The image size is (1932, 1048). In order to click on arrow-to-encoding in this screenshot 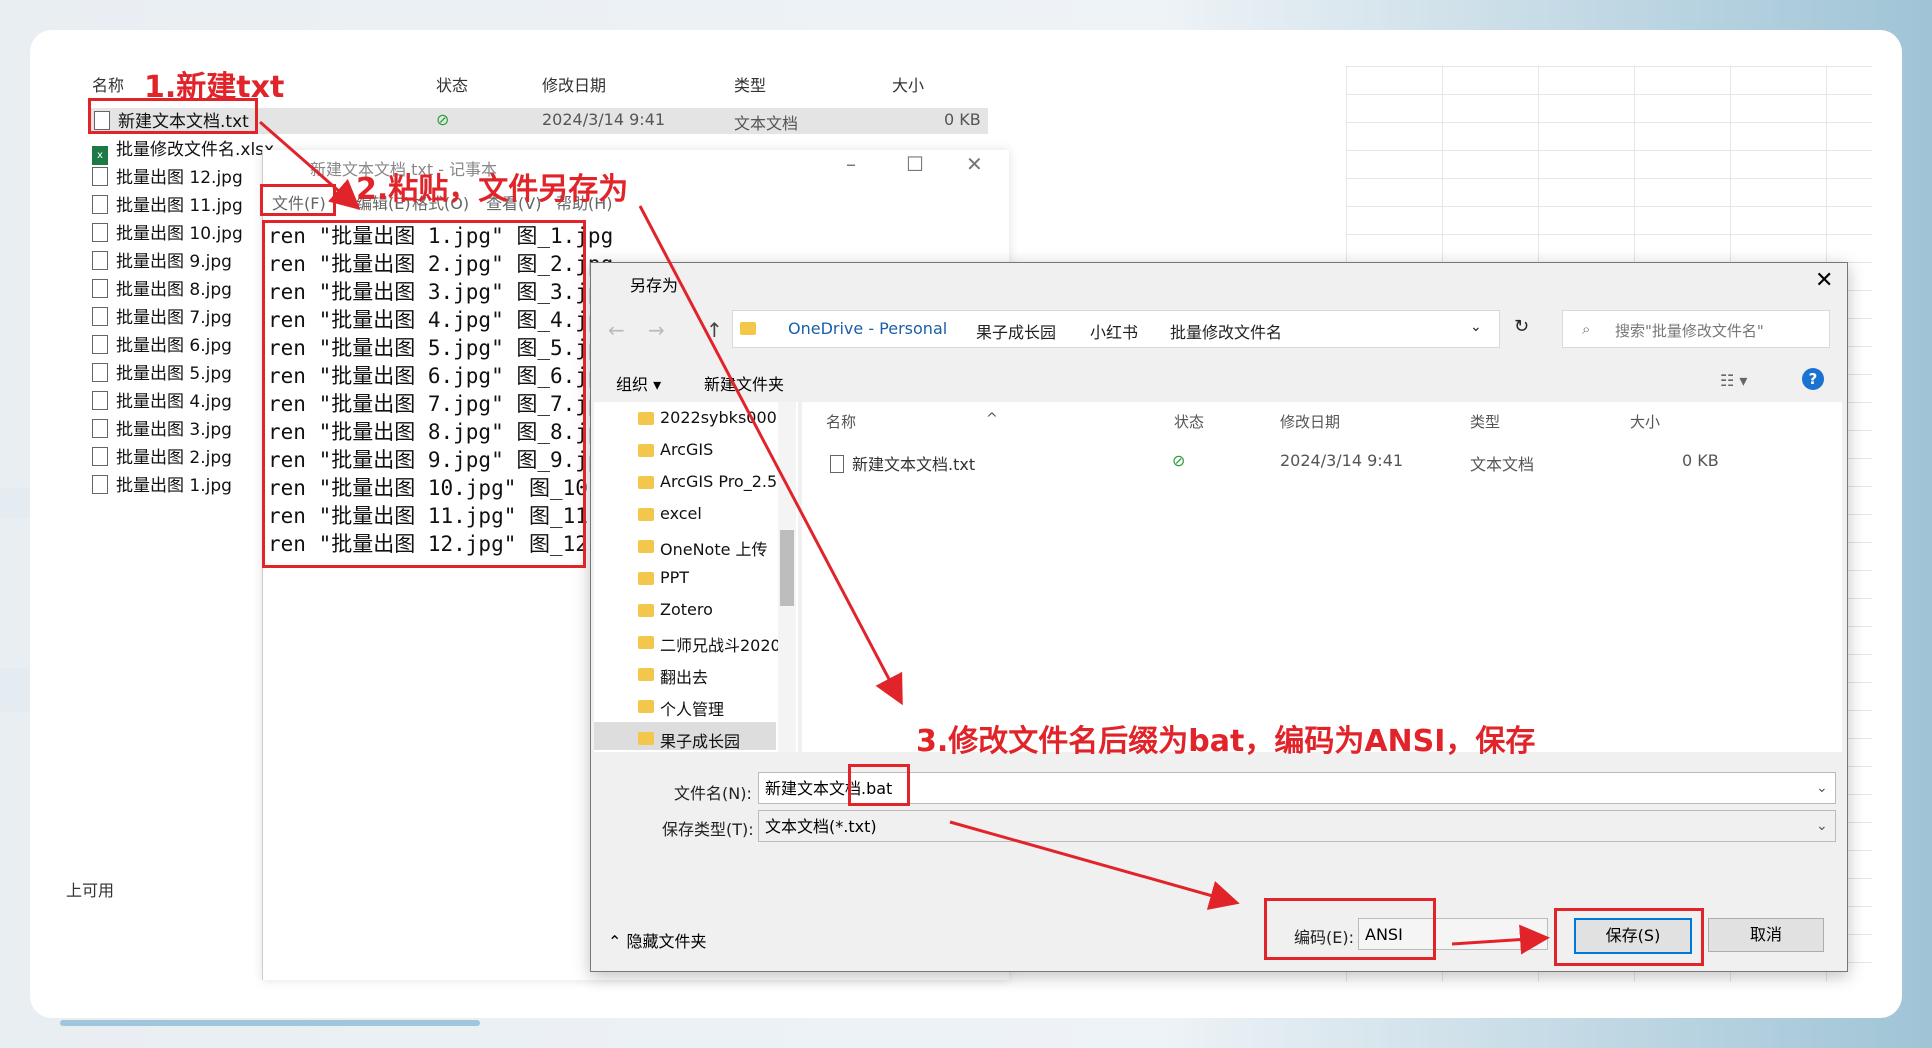, I will do `click(1094, 865)`.